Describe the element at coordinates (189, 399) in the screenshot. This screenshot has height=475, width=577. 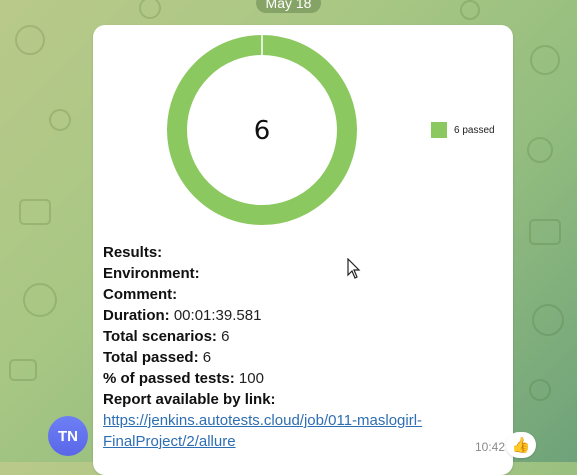
I see `report-label: Report available by link:` at that location.